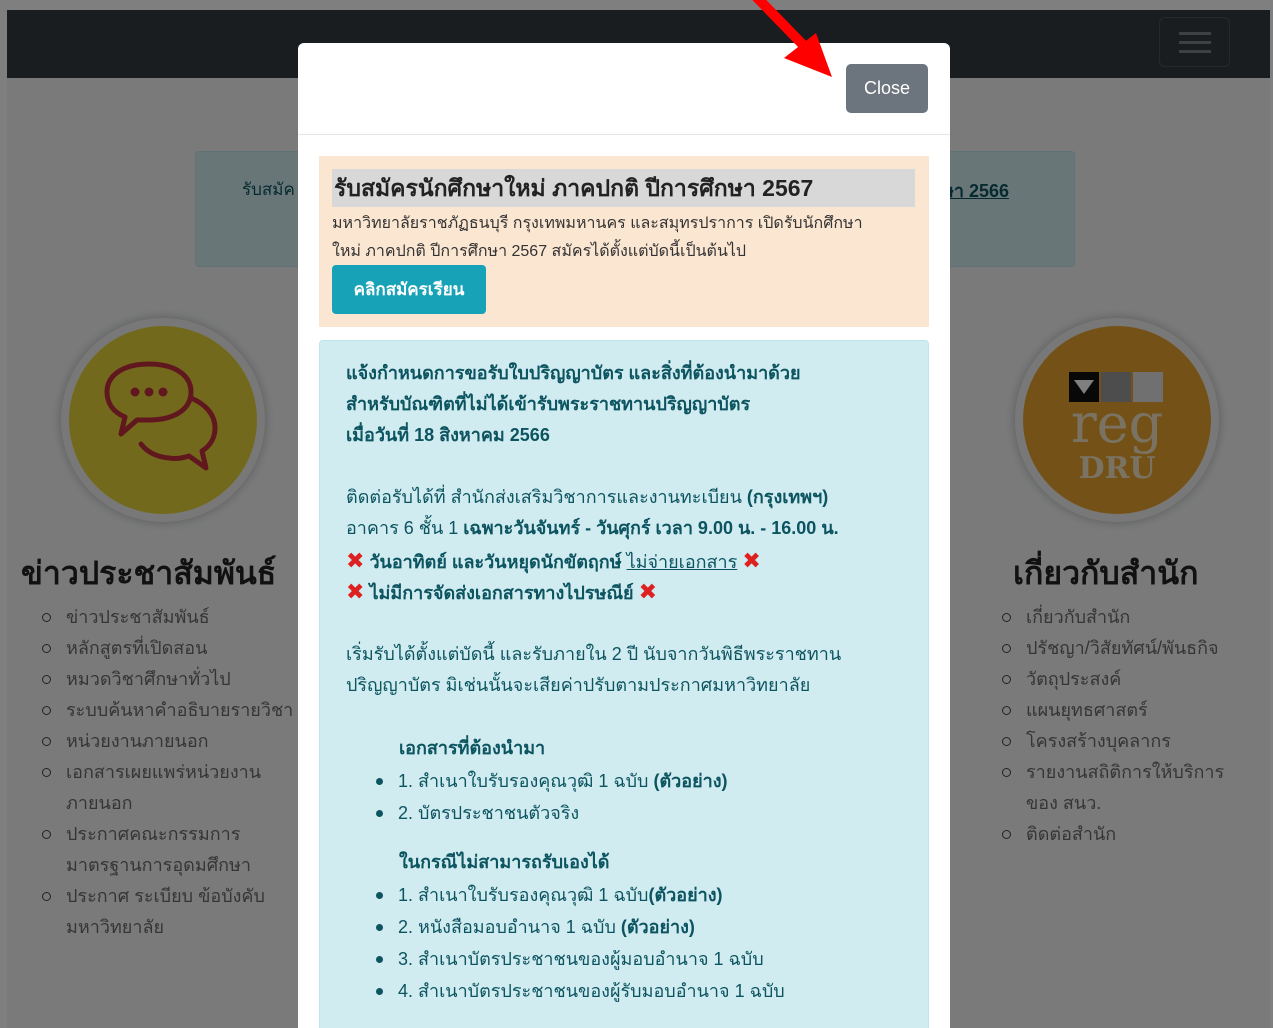  What do you see at coordinates (792, 38) in the screenshot?
I see `annotation-arrow-icon` at bounding box center [792, 38].